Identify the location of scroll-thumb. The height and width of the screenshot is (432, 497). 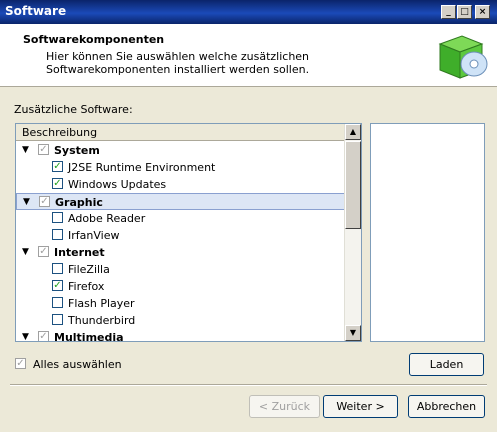
(353, 185).